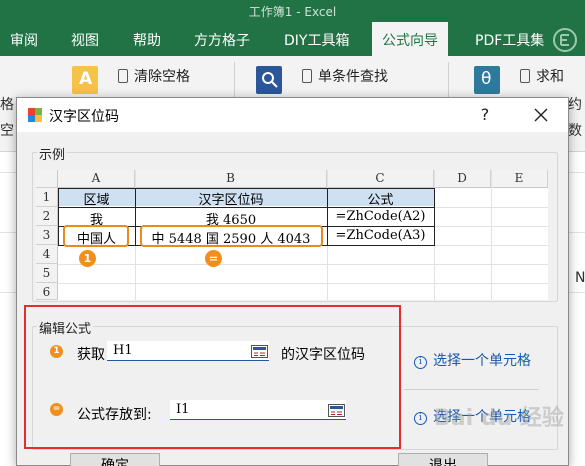 Image resolution: width=585 pixels, height=466 pixels. I want to click on cell-c2: =ZhCode(A2), so click(380, 216).